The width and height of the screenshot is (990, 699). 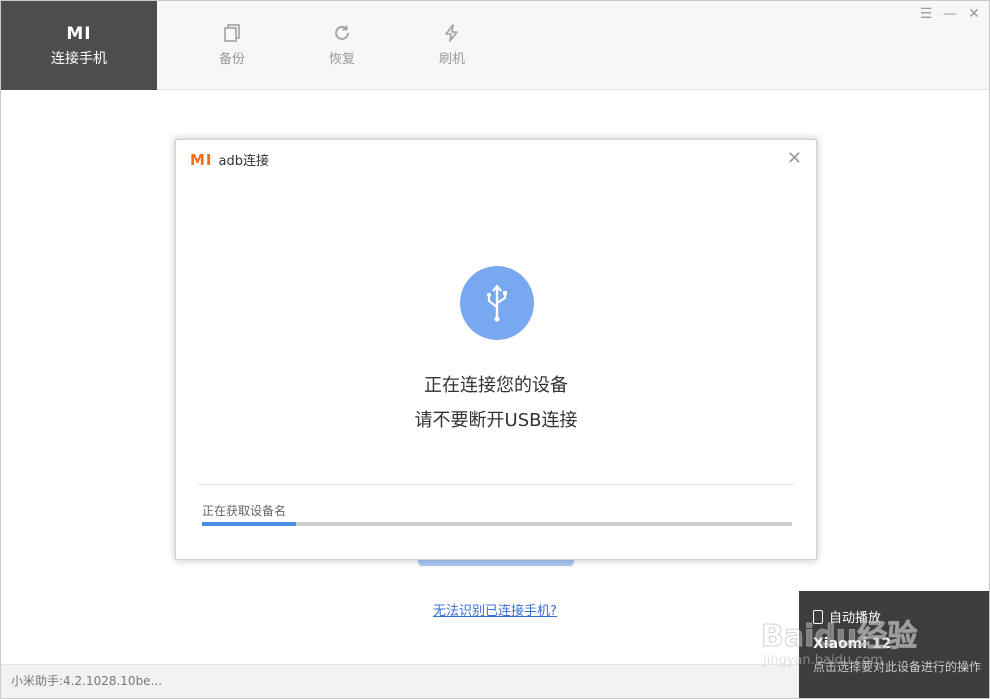 What do you see at coordinates (231, 59) in the screenshot?
I see `tab-backup-label: 备份` at bounding box center [231, 59].